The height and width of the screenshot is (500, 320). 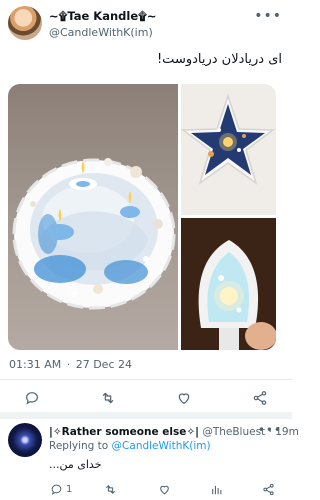 What do you see at coordinates (103, 16) in the screenshot?
I see `author-display-name: ~۩Tae Kandle۩~` at bounding box center [103, 16].